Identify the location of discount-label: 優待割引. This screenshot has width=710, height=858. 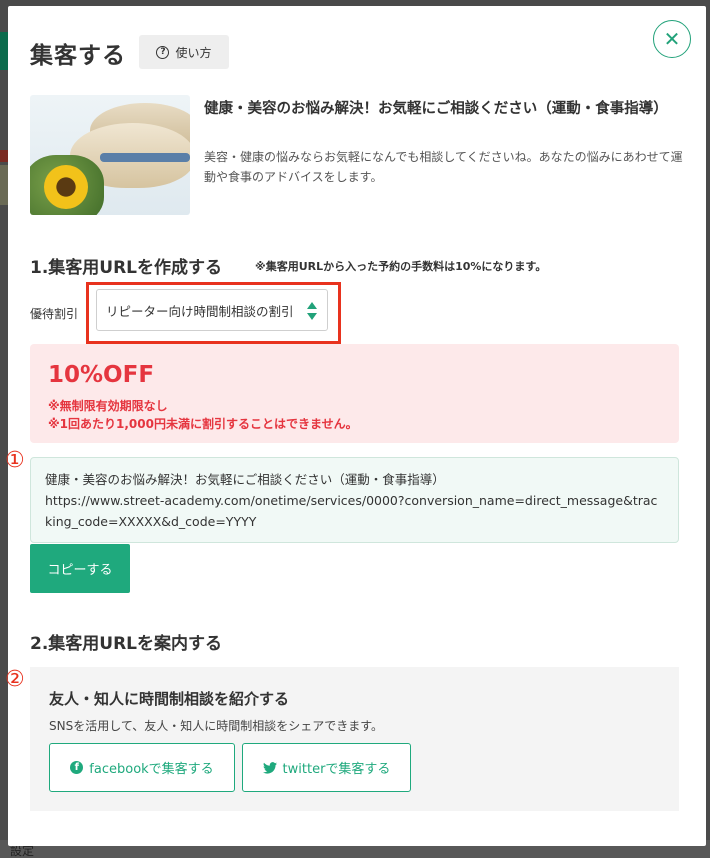
(54, 314).